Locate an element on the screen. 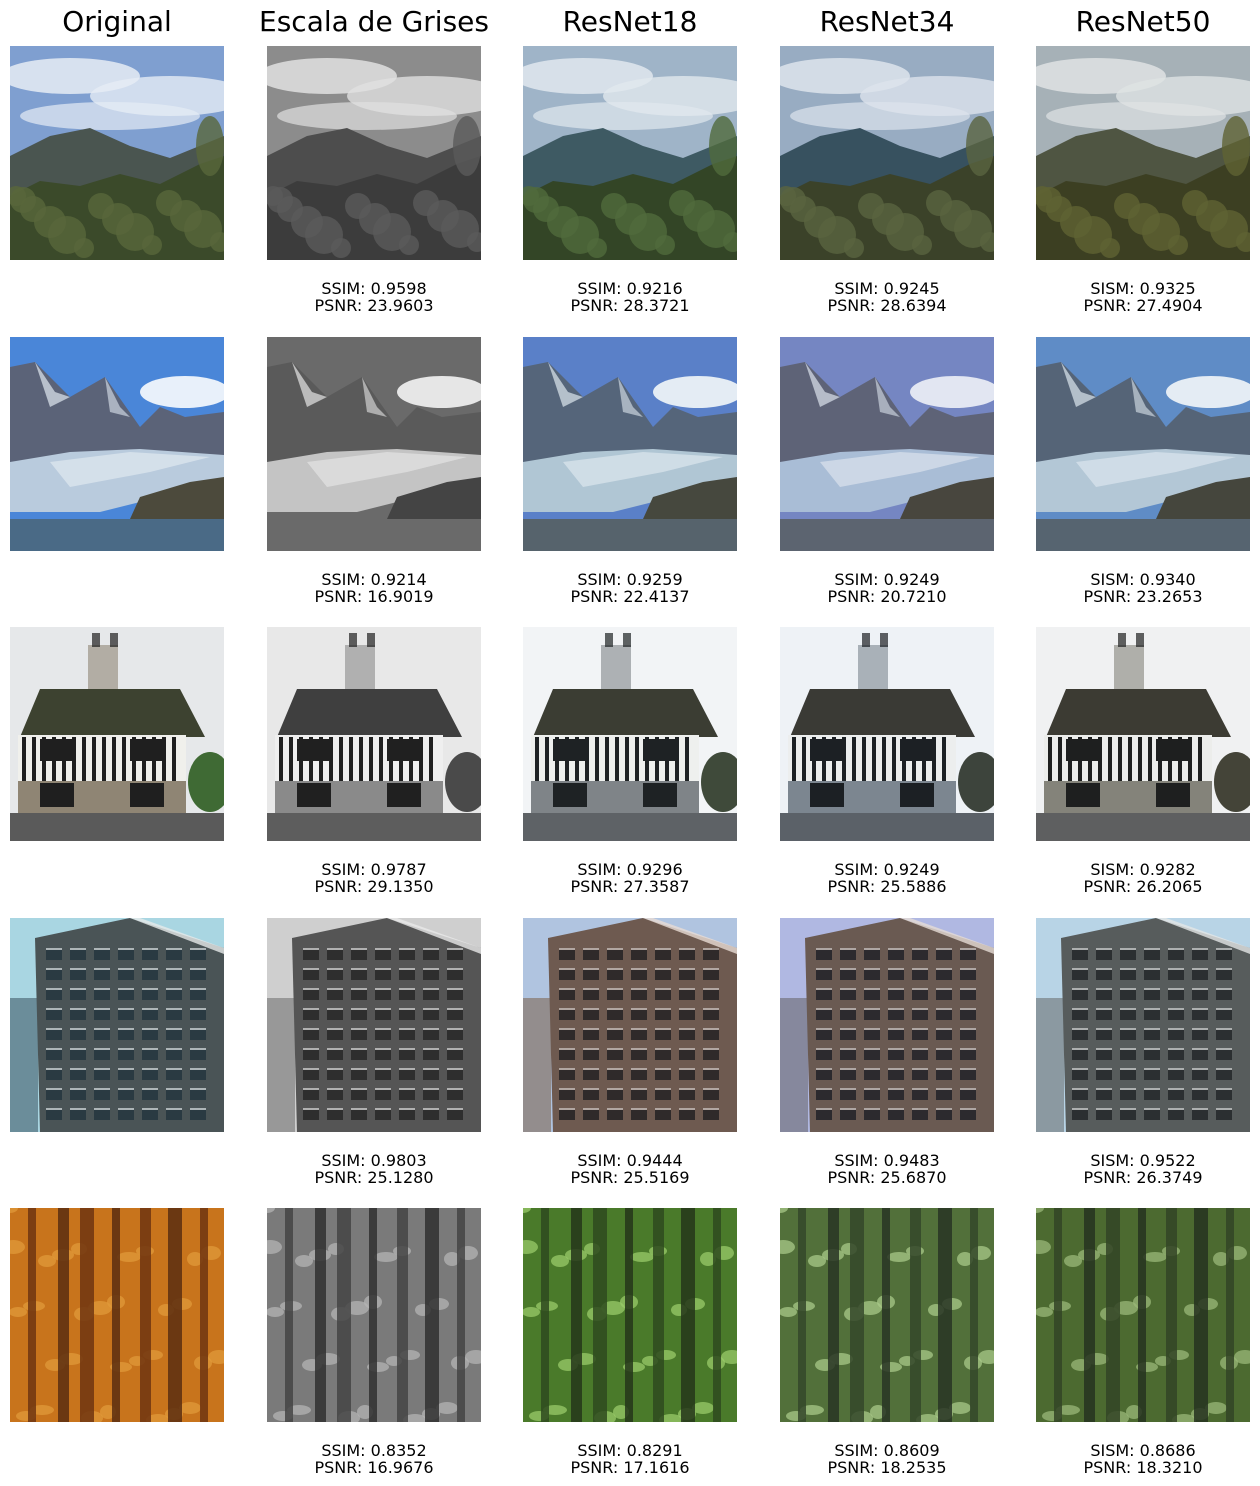  metric-label: SISM: 0.8686 PSNR: 18.3210 is located at coordinates (1141, 1459).